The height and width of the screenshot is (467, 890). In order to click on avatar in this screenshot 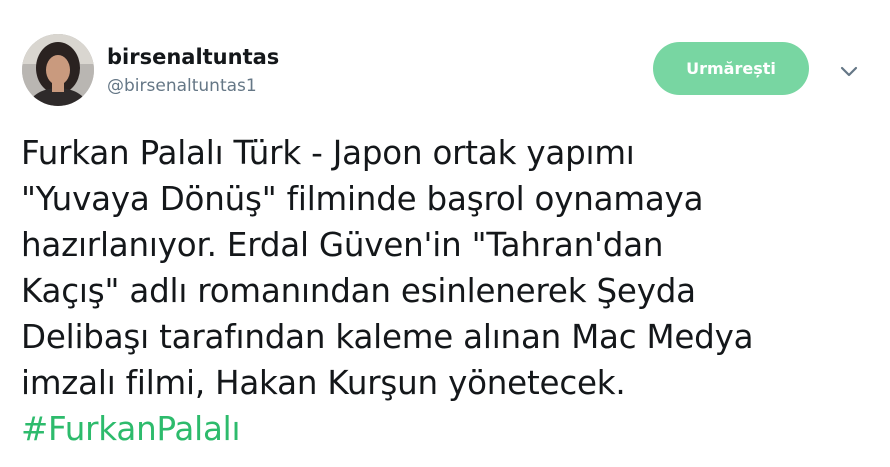, I will do `click(58, 70)`.